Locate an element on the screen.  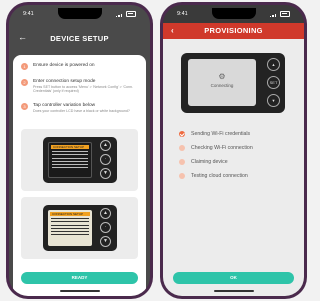
status-item: Checking Wi-Fi connection is located at coordinates (237, 148).